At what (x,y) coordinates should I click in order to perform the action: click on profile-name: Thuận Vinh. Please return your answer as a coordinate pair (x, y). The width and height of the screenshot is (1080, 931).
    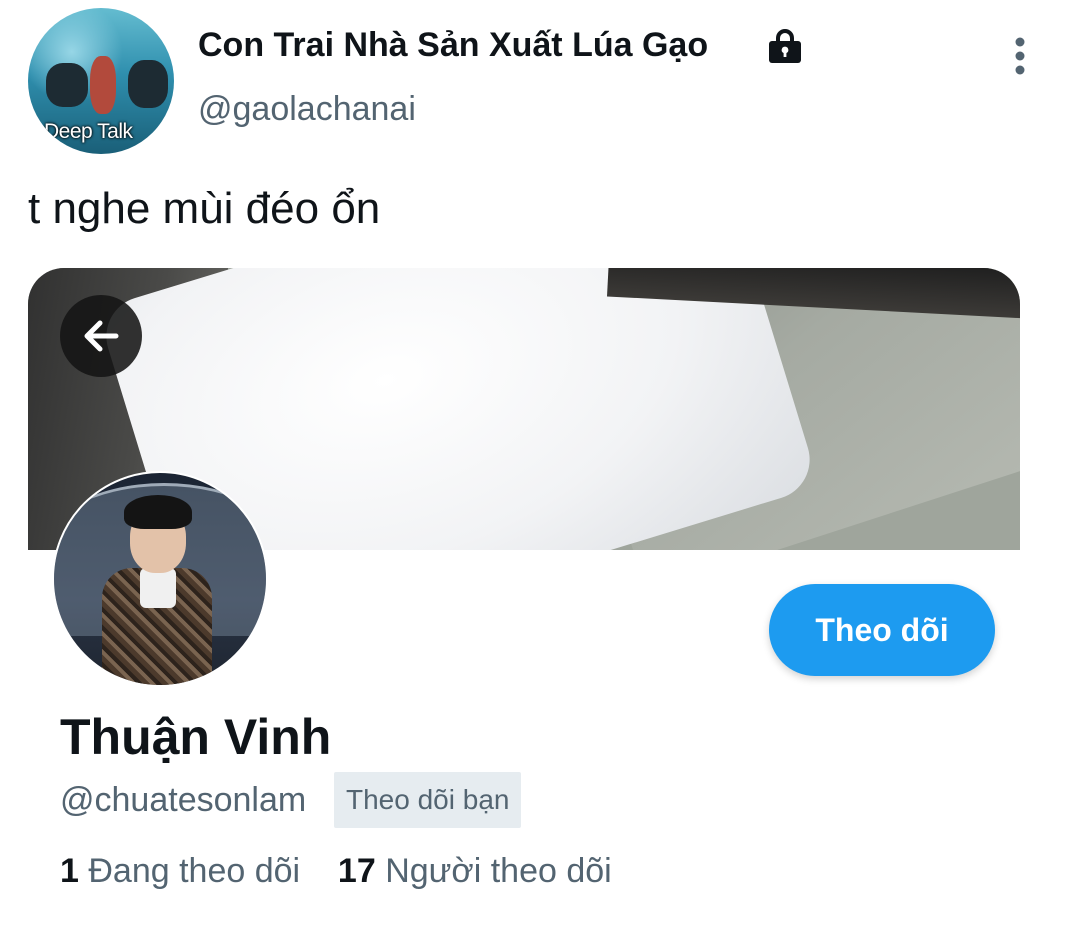
    Looking at the image, I should click on (196, 737).